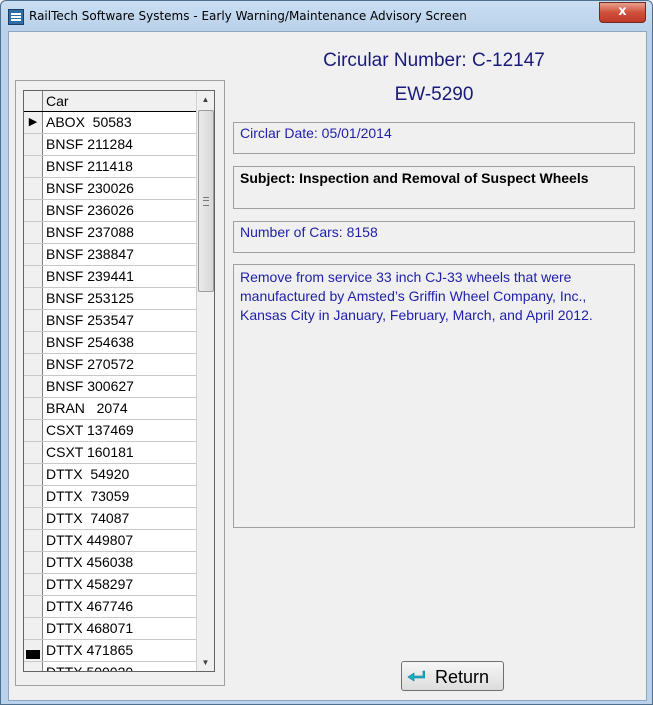  I want to click on table-row: BNSF 230026, so click(110, 189).